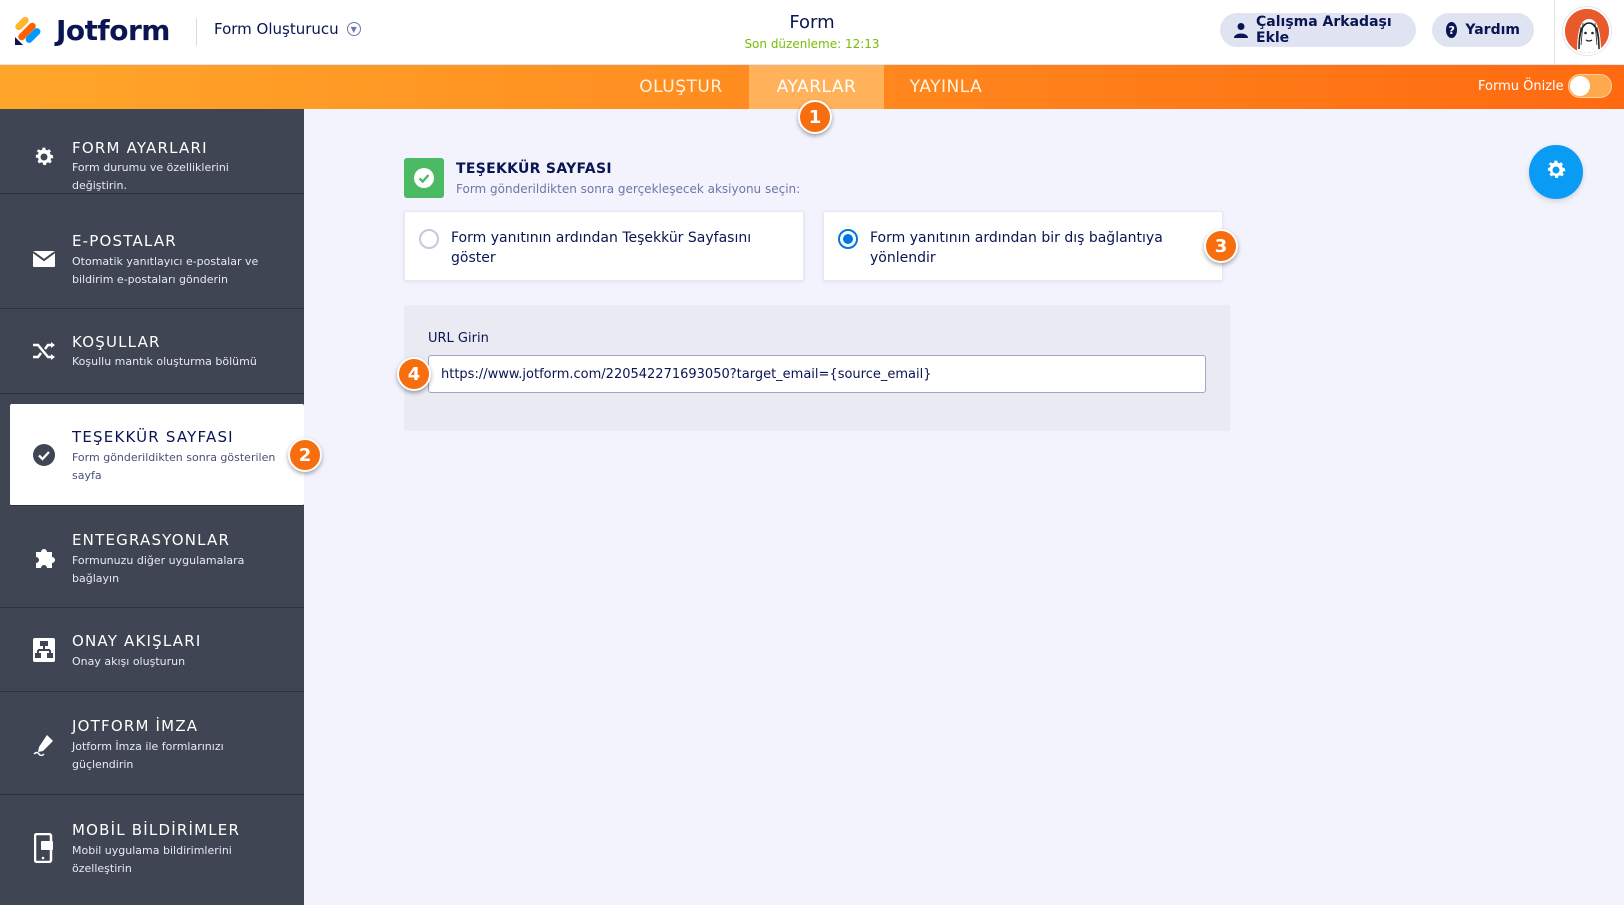  I want to click on radio-redirect, so click(848, 239).